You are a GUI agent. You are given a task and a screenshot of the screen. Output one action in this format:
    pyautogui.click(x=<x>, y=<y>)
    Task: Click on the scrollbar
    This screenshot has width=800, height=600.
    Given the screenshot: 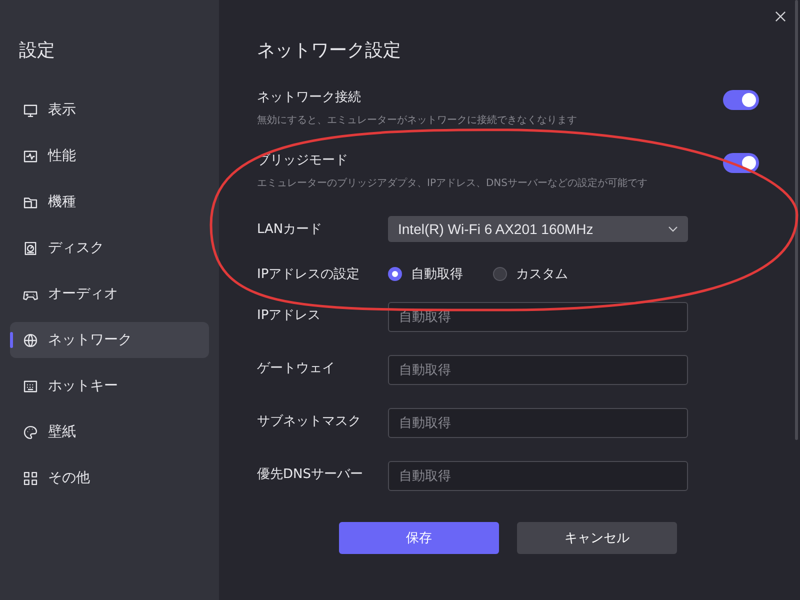 What is the action you would take?
    pyautogui.click(x=796, y=220)
    